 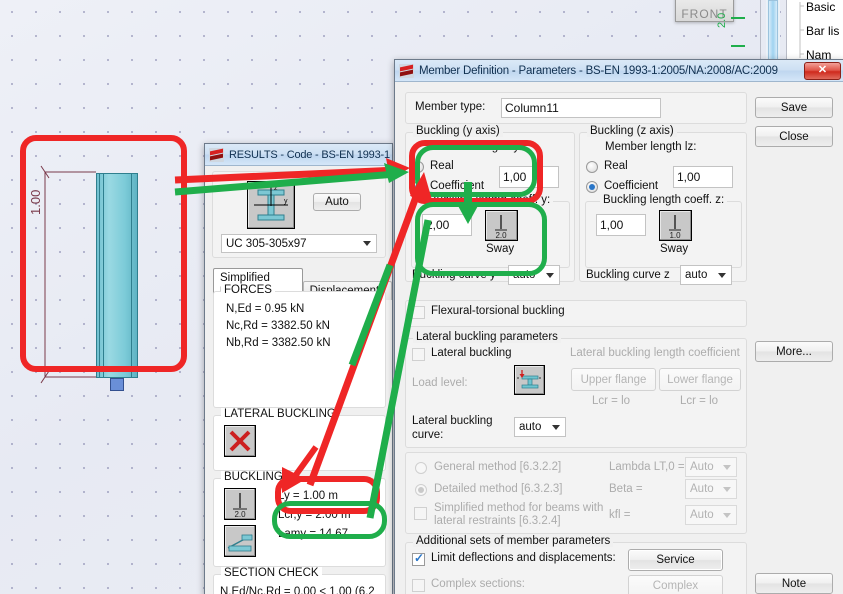 What do you see at coordinates (240, 441) in the screenshot?
I see `red-x-icon` at bounding box center [240, 441].